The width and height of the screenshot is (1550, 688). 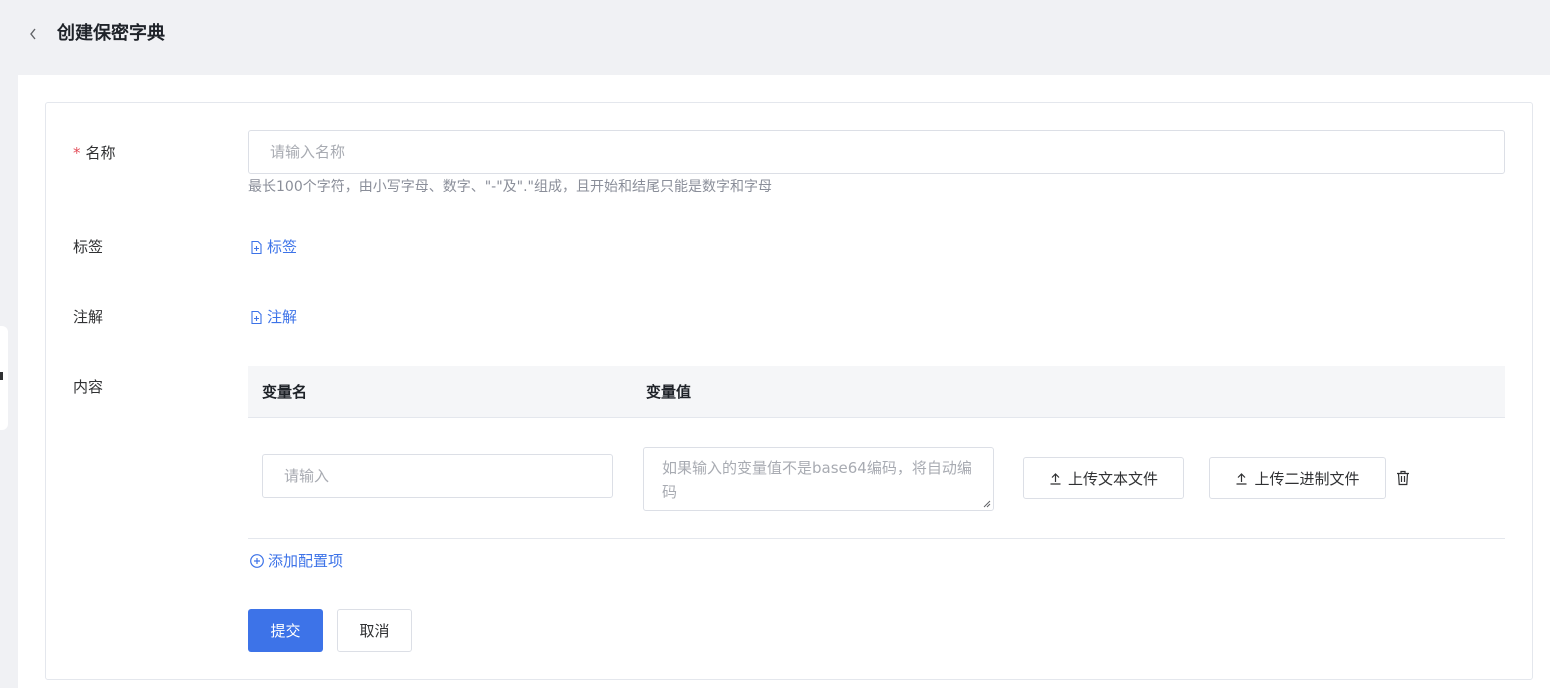 I want to click on trash-icon, so click(x=1403, y=478).